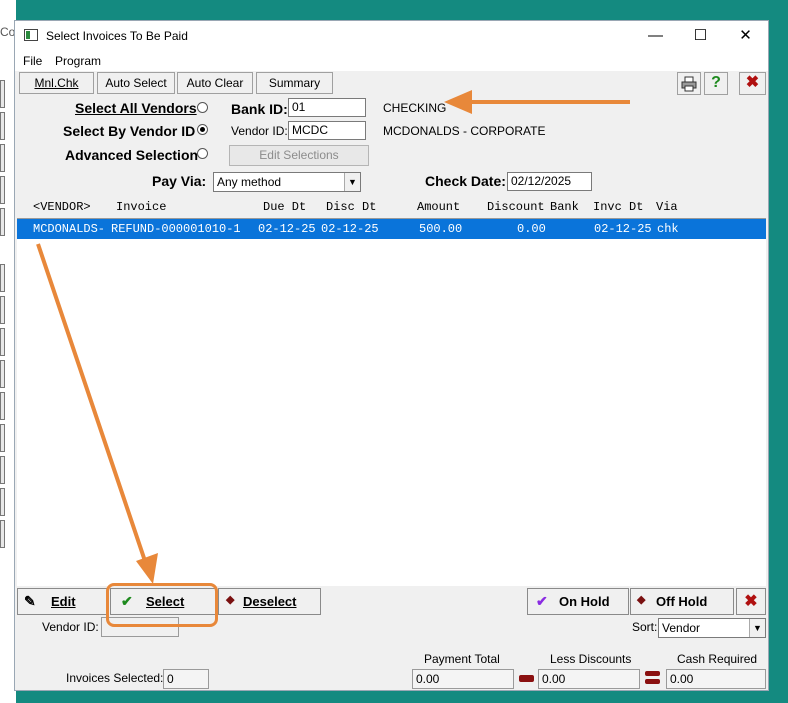 The height and width of the screenshot is (703, 788). What do you see at coordinates (117, 36) in the screenshot?
I see `window-title: Select Invoices To Be Paid` at bounding box center [117, 36].